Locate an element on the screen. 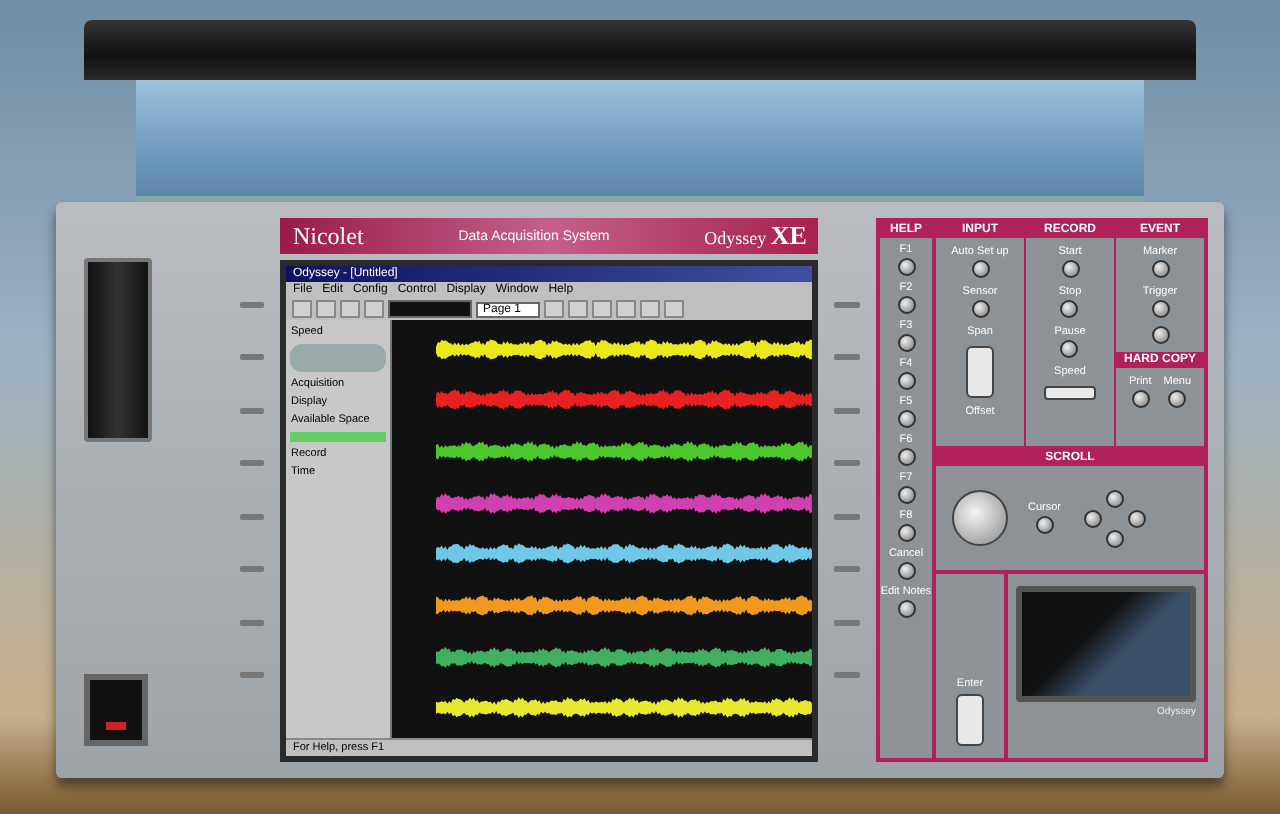 The image size is (1280, 814). model-name: Odyssey XE is located at coordinates (755, 236).